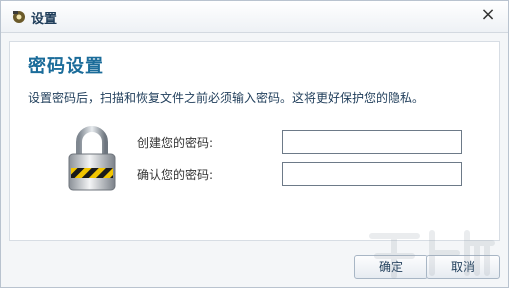 This screenshot has height=288, width=509. What do you see at coordinates (44, 19) in the screenshot?
I see `window-title: 设置` at bounding box center [44, 19].